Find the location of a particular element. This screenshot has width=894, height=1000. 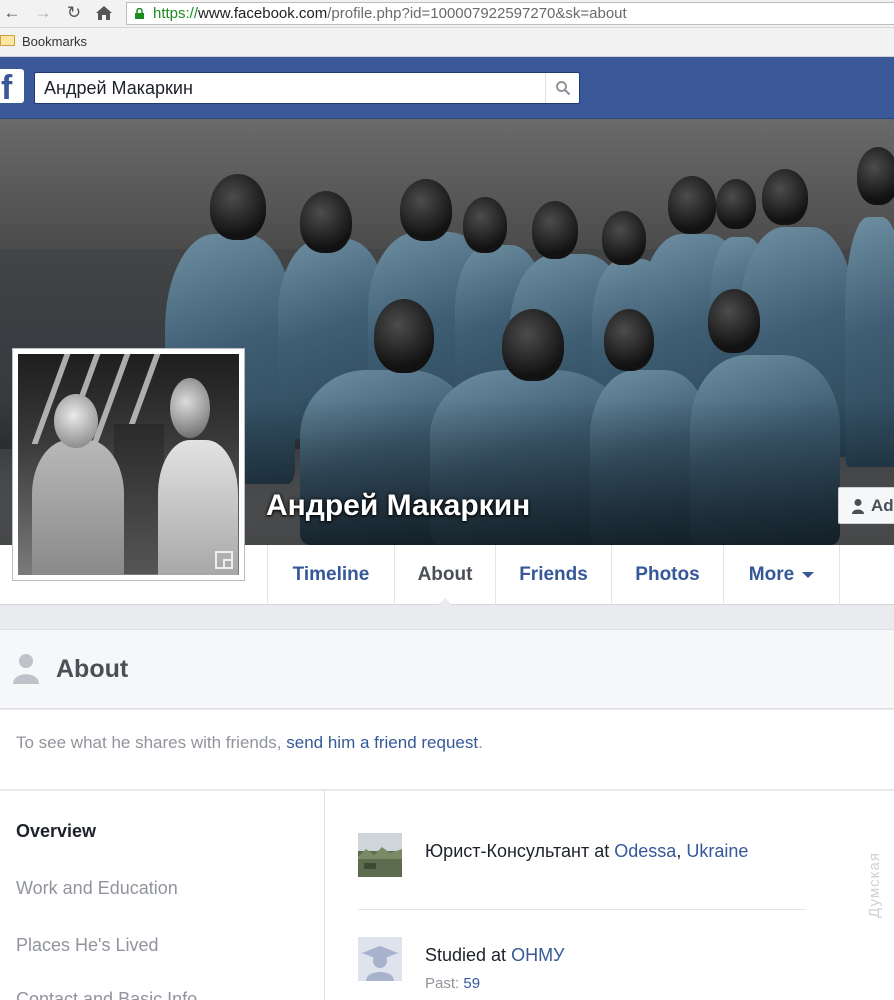

active-tab-caret is located at coordinates (445, 602).